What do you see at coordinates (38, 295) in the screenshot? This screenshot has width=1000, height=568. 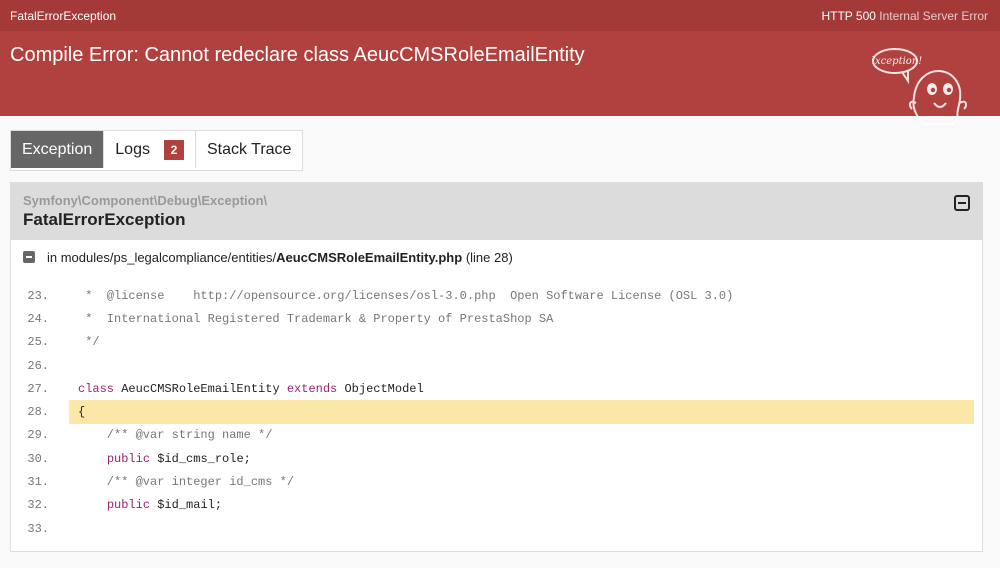 I see `line-number: 23.` at bounding box center [38, 295].